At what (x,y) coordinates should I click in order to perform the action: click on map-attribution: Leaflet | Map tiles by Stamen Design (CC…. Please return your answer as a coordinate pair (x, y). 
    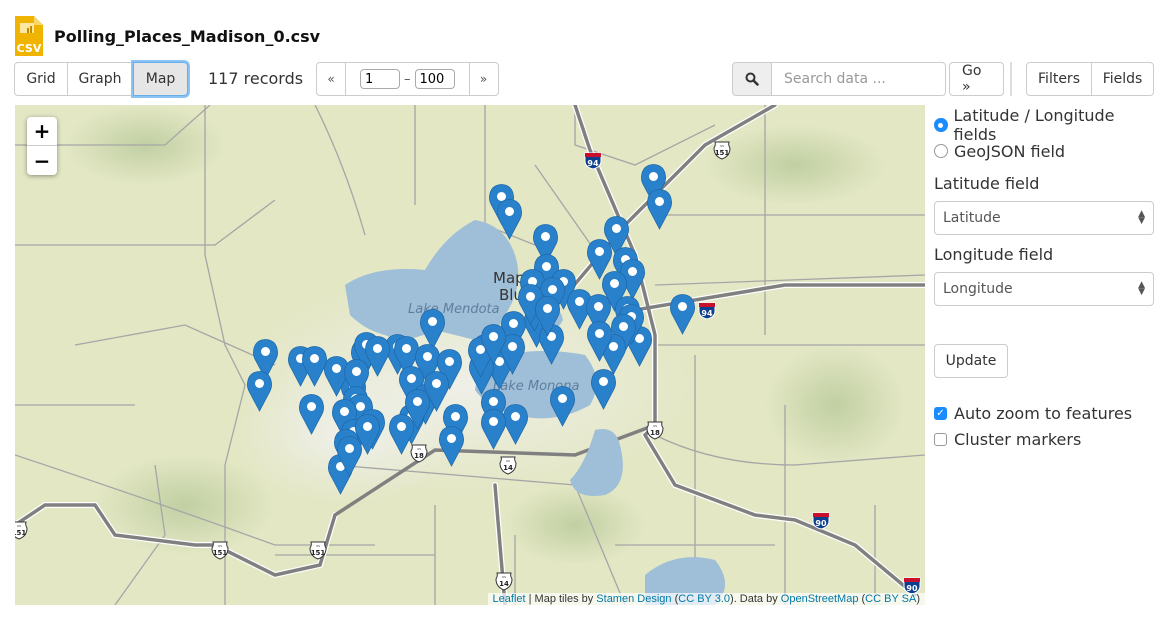
    Looking at the image, I should click on (706, 599).